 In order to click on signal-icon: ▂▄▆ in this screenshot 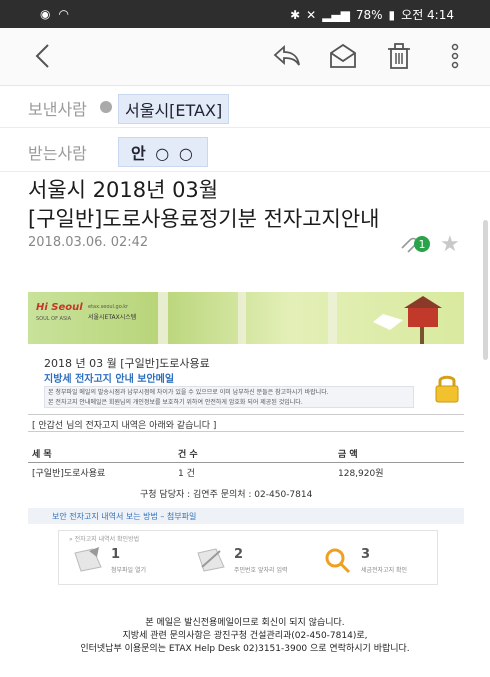, I will do `click(336, 14)`.